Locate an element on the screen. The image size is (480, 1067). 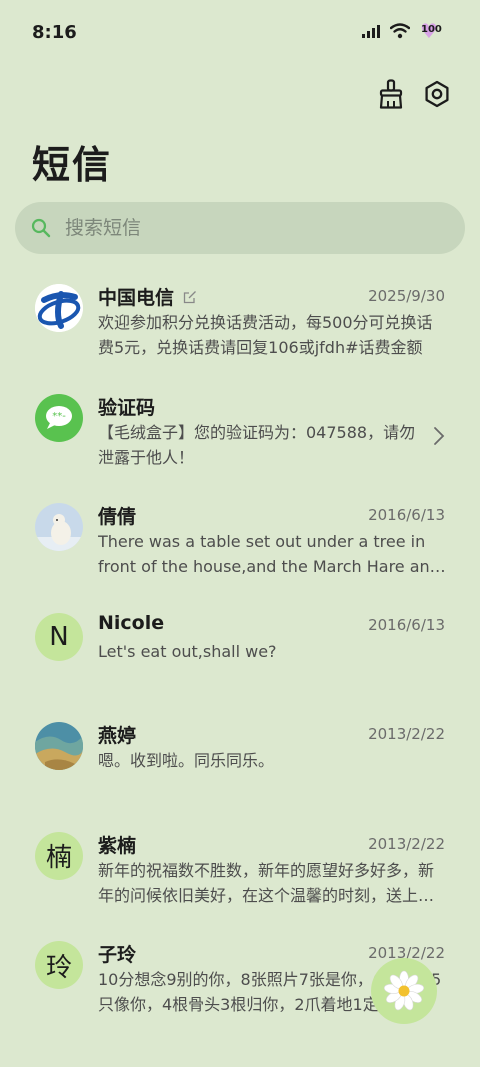
polar-bear-avatar is located at coordinates (59, 527).